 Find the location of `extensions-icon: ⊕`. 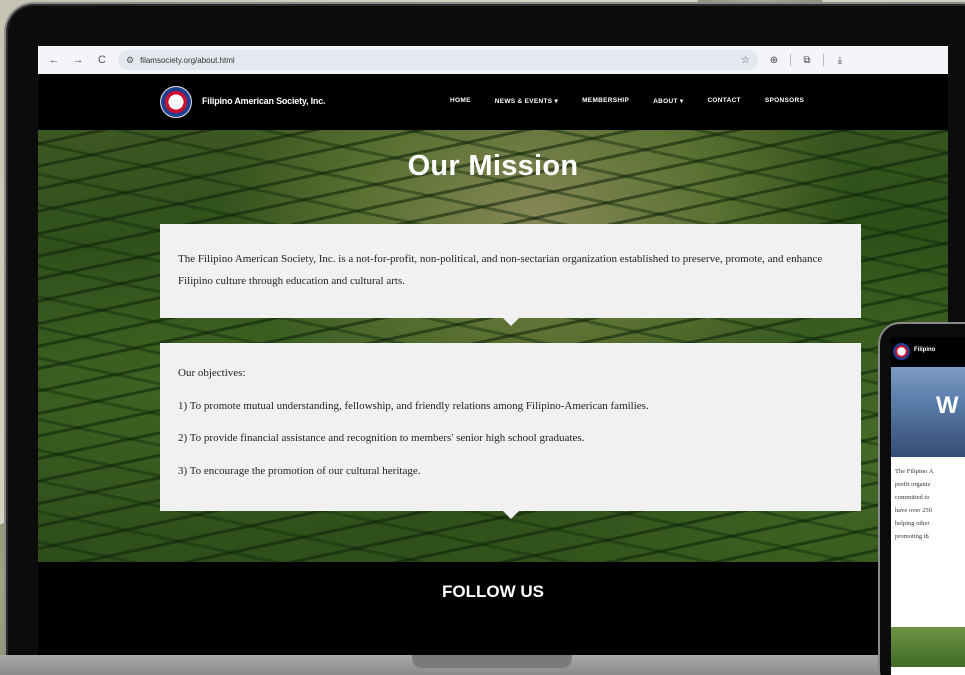

extensions-icon: ⊕ is located at coordinates (774, 60).